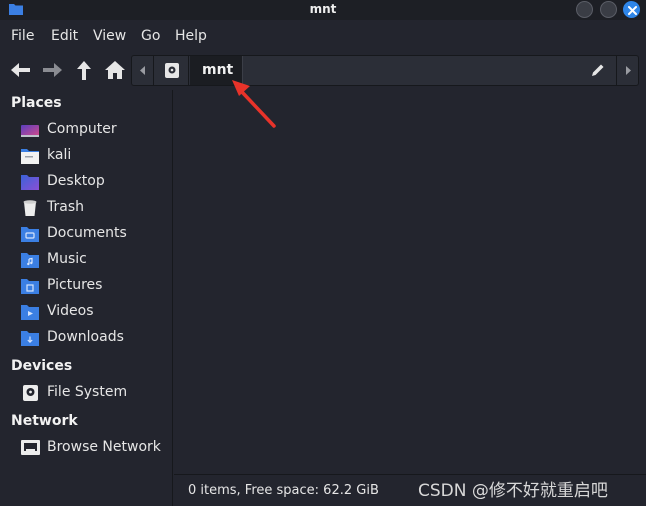 This screenshot has width=646, height=506. I want to click on sidebar-item-label: Computer, so click(82, 129).